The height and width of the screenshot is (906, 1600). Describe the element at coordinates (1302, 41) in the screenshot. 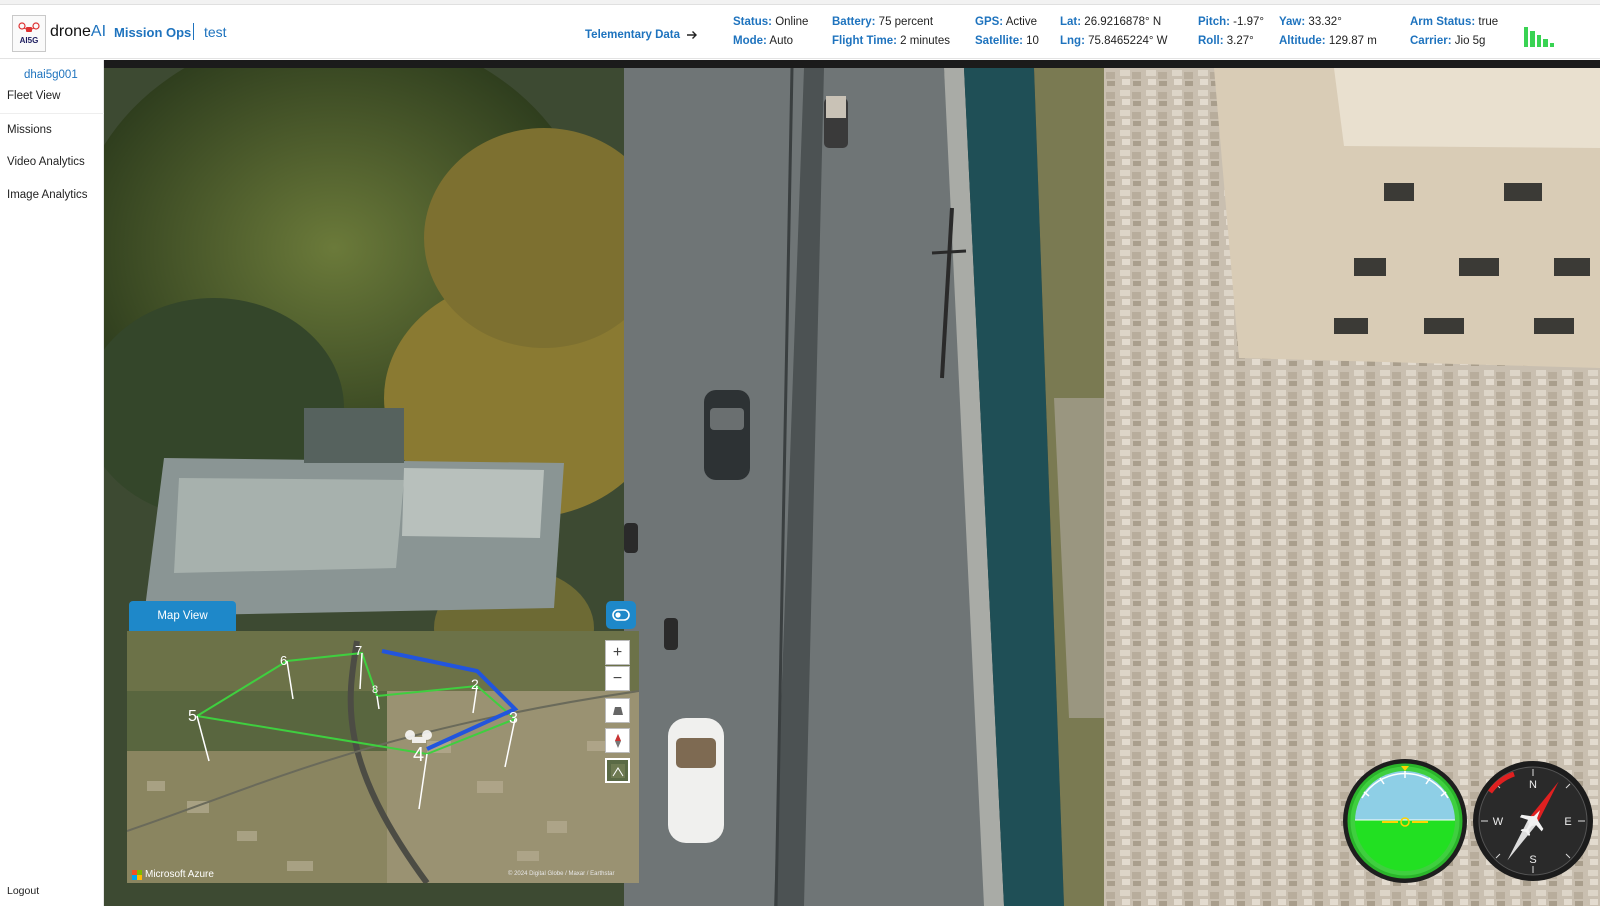

I see `stat-key: Altitude:` at that location.